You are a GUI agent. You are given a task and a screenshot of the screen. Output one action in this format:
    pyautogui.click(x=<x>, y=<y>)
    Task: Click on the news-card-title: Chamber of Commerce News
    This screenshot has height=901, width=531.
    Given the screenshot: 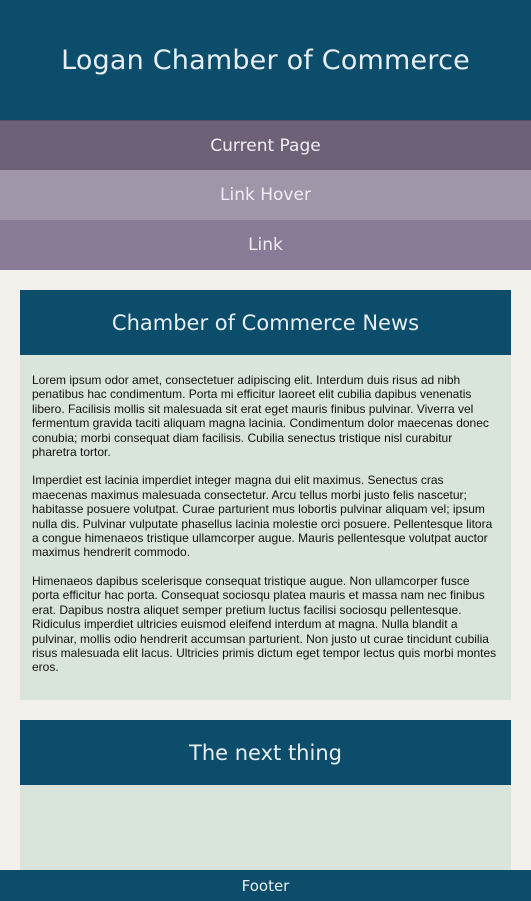 What is the action you would take?
    pyautogui.click(x=265, y=322)
    